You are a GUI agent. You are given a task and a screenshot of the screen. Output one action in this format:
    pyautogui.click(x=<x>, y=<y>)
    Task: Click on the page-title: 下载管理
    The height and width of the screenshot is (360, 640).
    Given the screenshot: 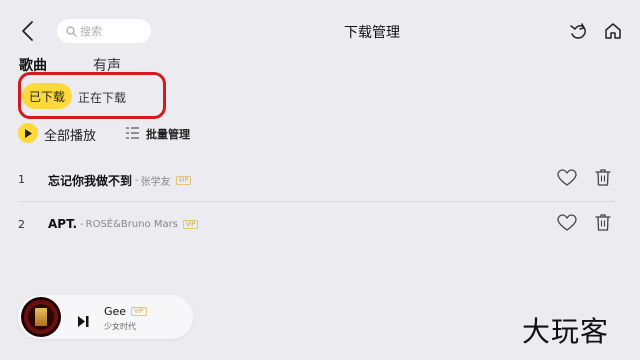 What is the action you would take?
    pyautogui.click(x=372, y=33)
    